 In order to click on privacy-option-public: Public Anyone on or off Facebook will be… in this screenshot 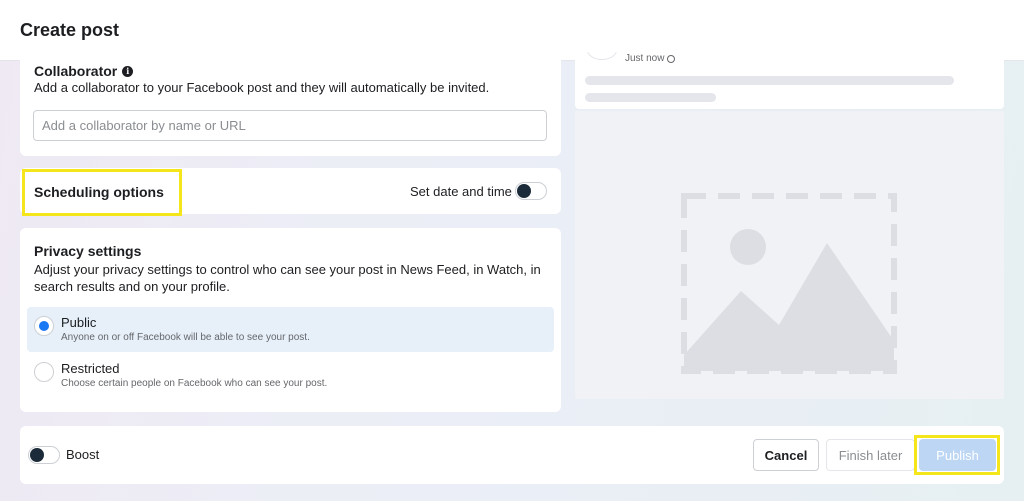, I will do `click(290, 329)`.